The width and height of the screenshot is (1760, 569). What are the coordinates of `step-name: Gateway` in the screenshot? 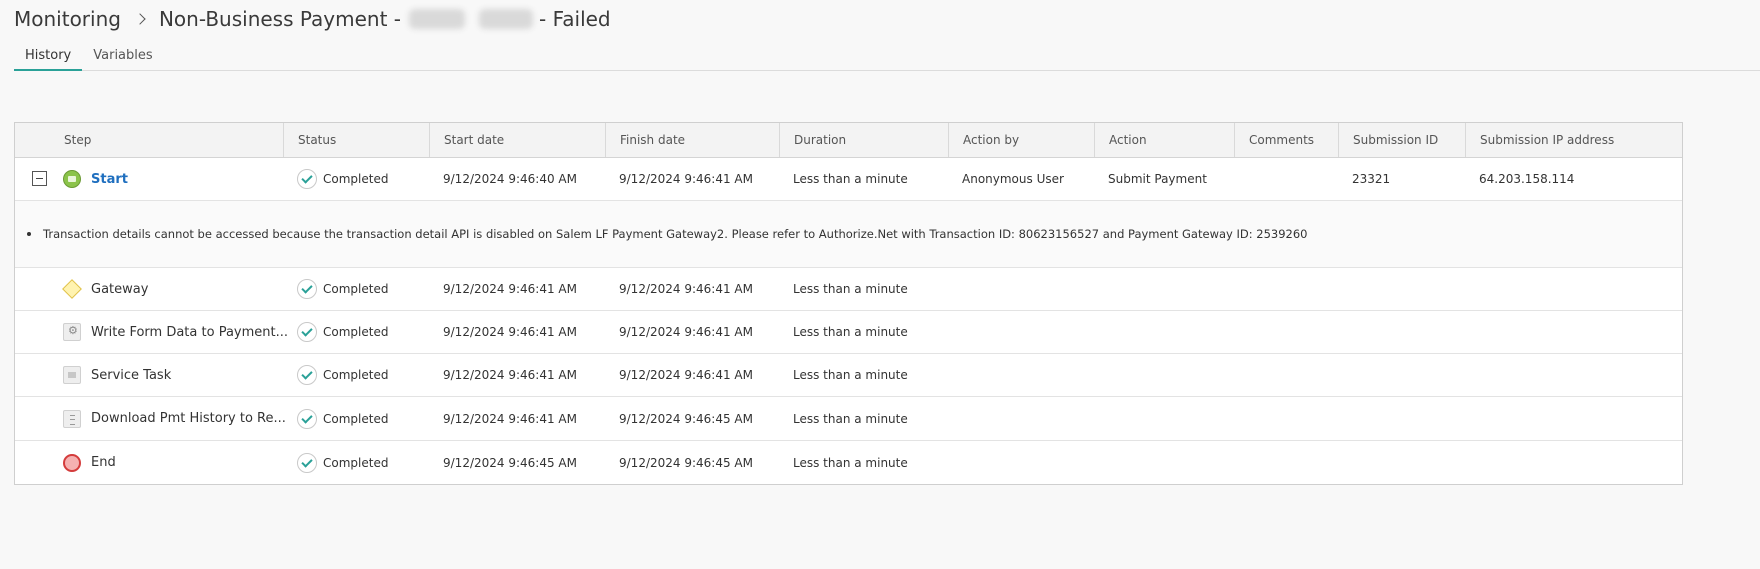 It's located at (120, 289).